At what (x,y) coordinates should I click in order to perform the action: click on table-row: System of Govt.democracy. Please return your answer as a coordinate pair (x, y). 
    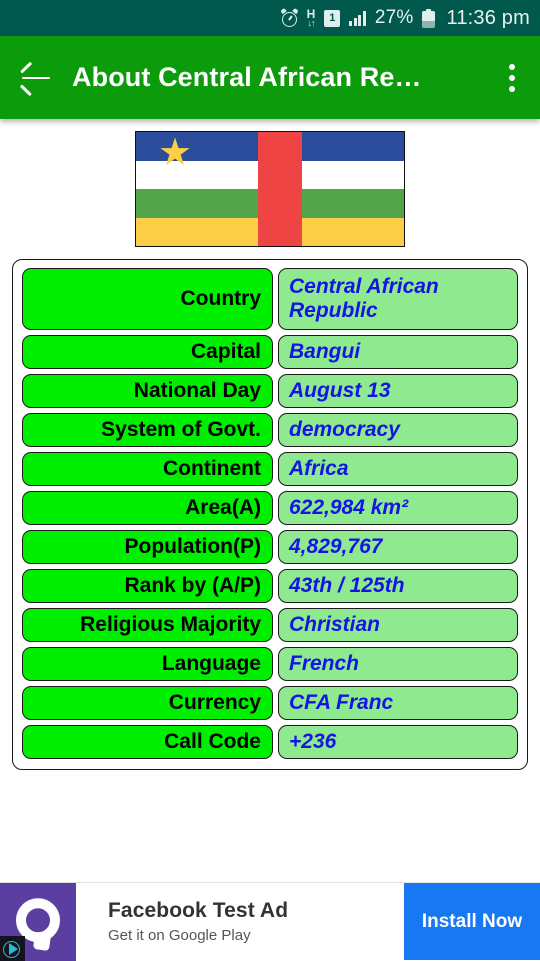
    Looking at the image, I should click on (270, 430).